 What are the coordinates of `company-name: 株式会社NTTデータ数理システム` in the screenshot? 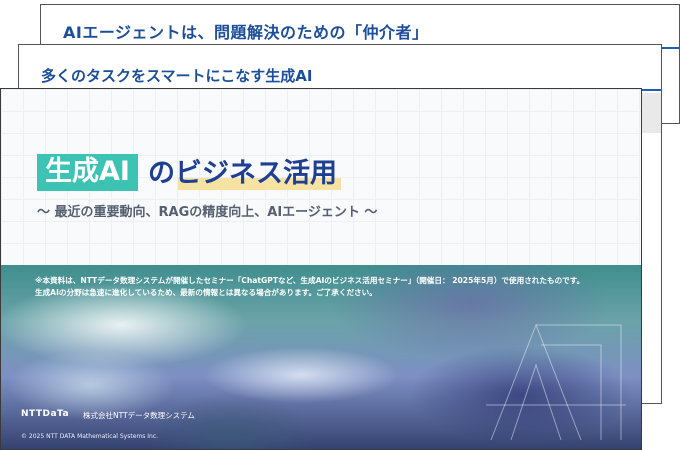 It's located at (139, 415).